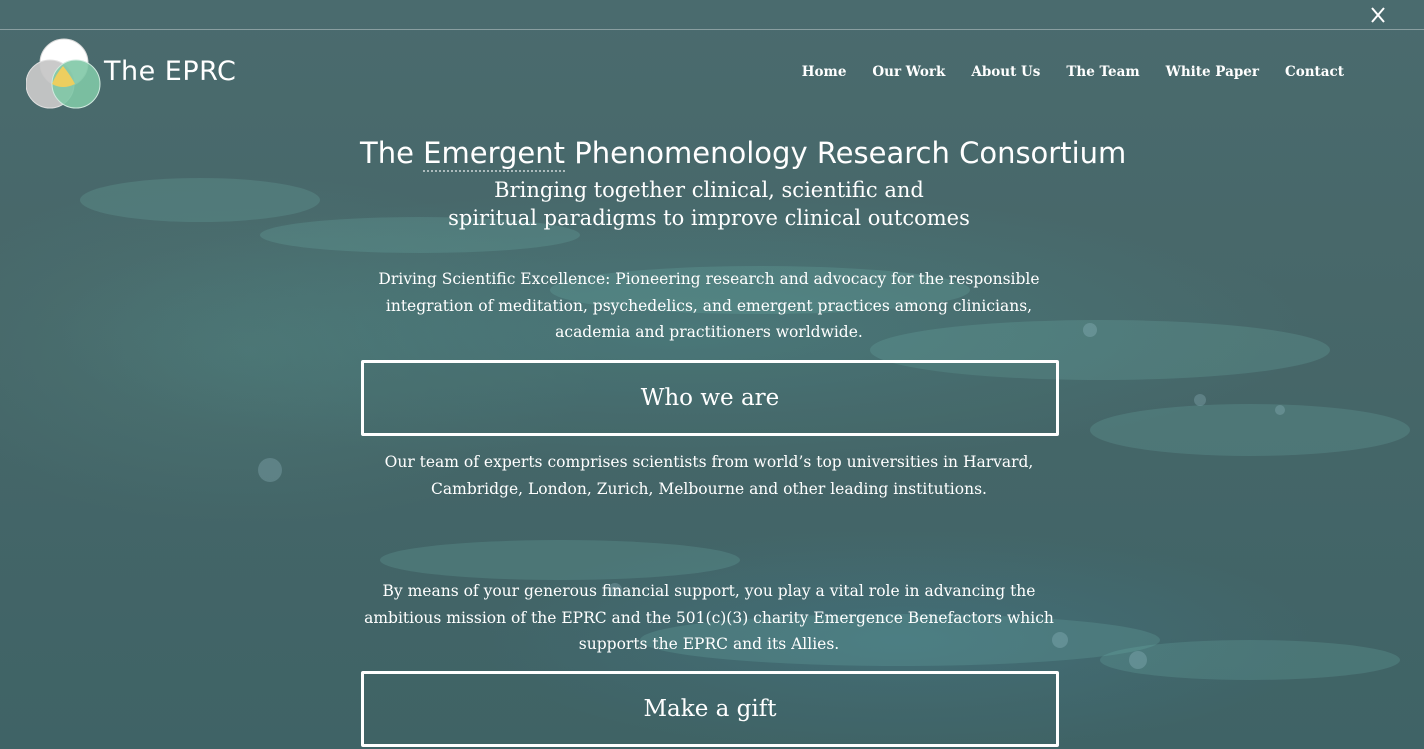  Describe the element at coordinates (845, 153) in the screenshot. I see `title-suffix: Phenomenology Research Consortium` at that location.